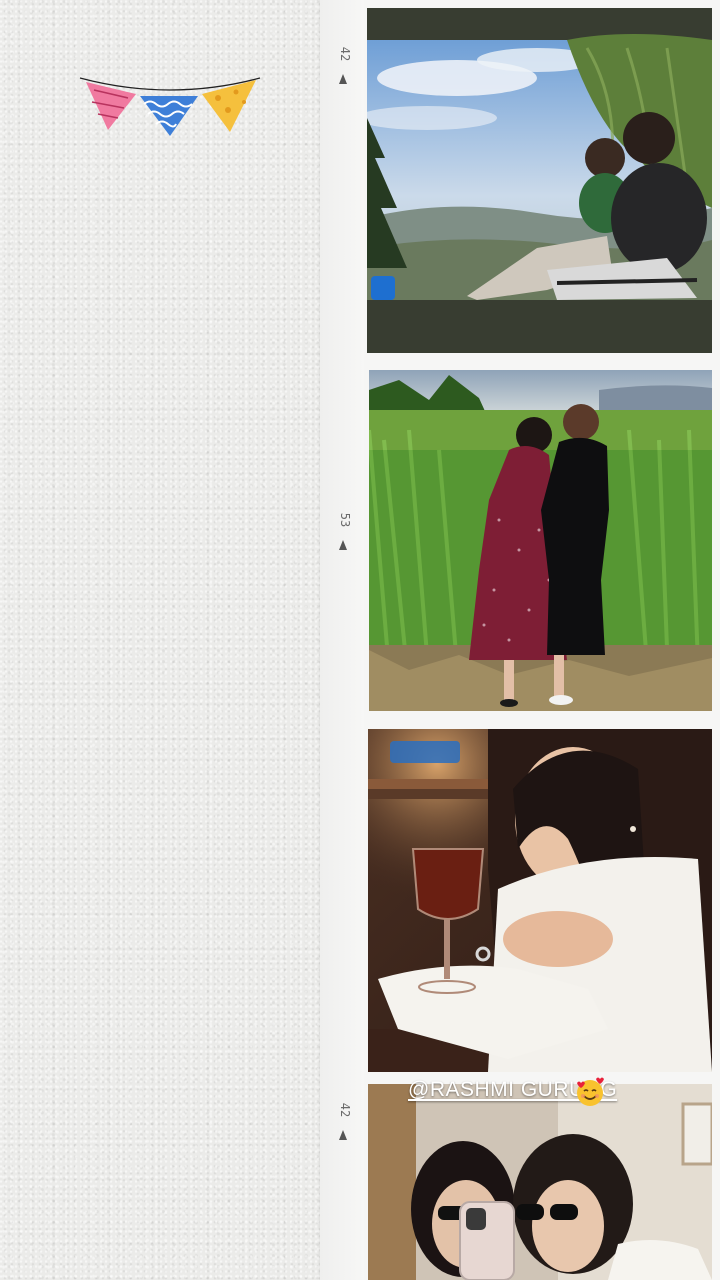 The width and height of the screenshot is (720, 1280). Describe the element at coordinates (344, 536) in the screenshot. I see `frame-number-label: 53` at that location.